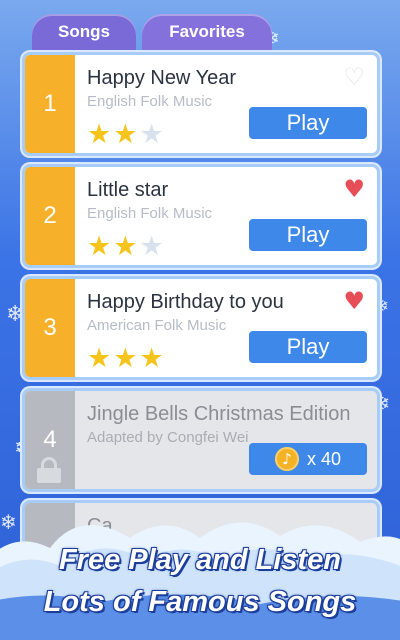 Image resolution: width=400 pixels, height=640 pixels. Describe the element at coordinates (324, 458) in the screenshot. I see `unlock-cost: x 40` at that location.